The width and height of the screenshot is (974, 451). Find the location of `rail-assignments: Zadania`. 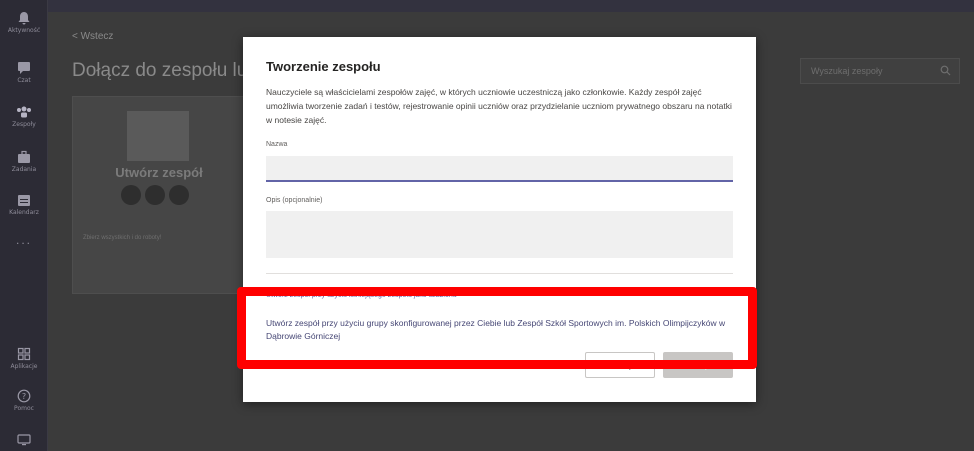

rail-assignments: Zadania is located at coordinates (24, 161).